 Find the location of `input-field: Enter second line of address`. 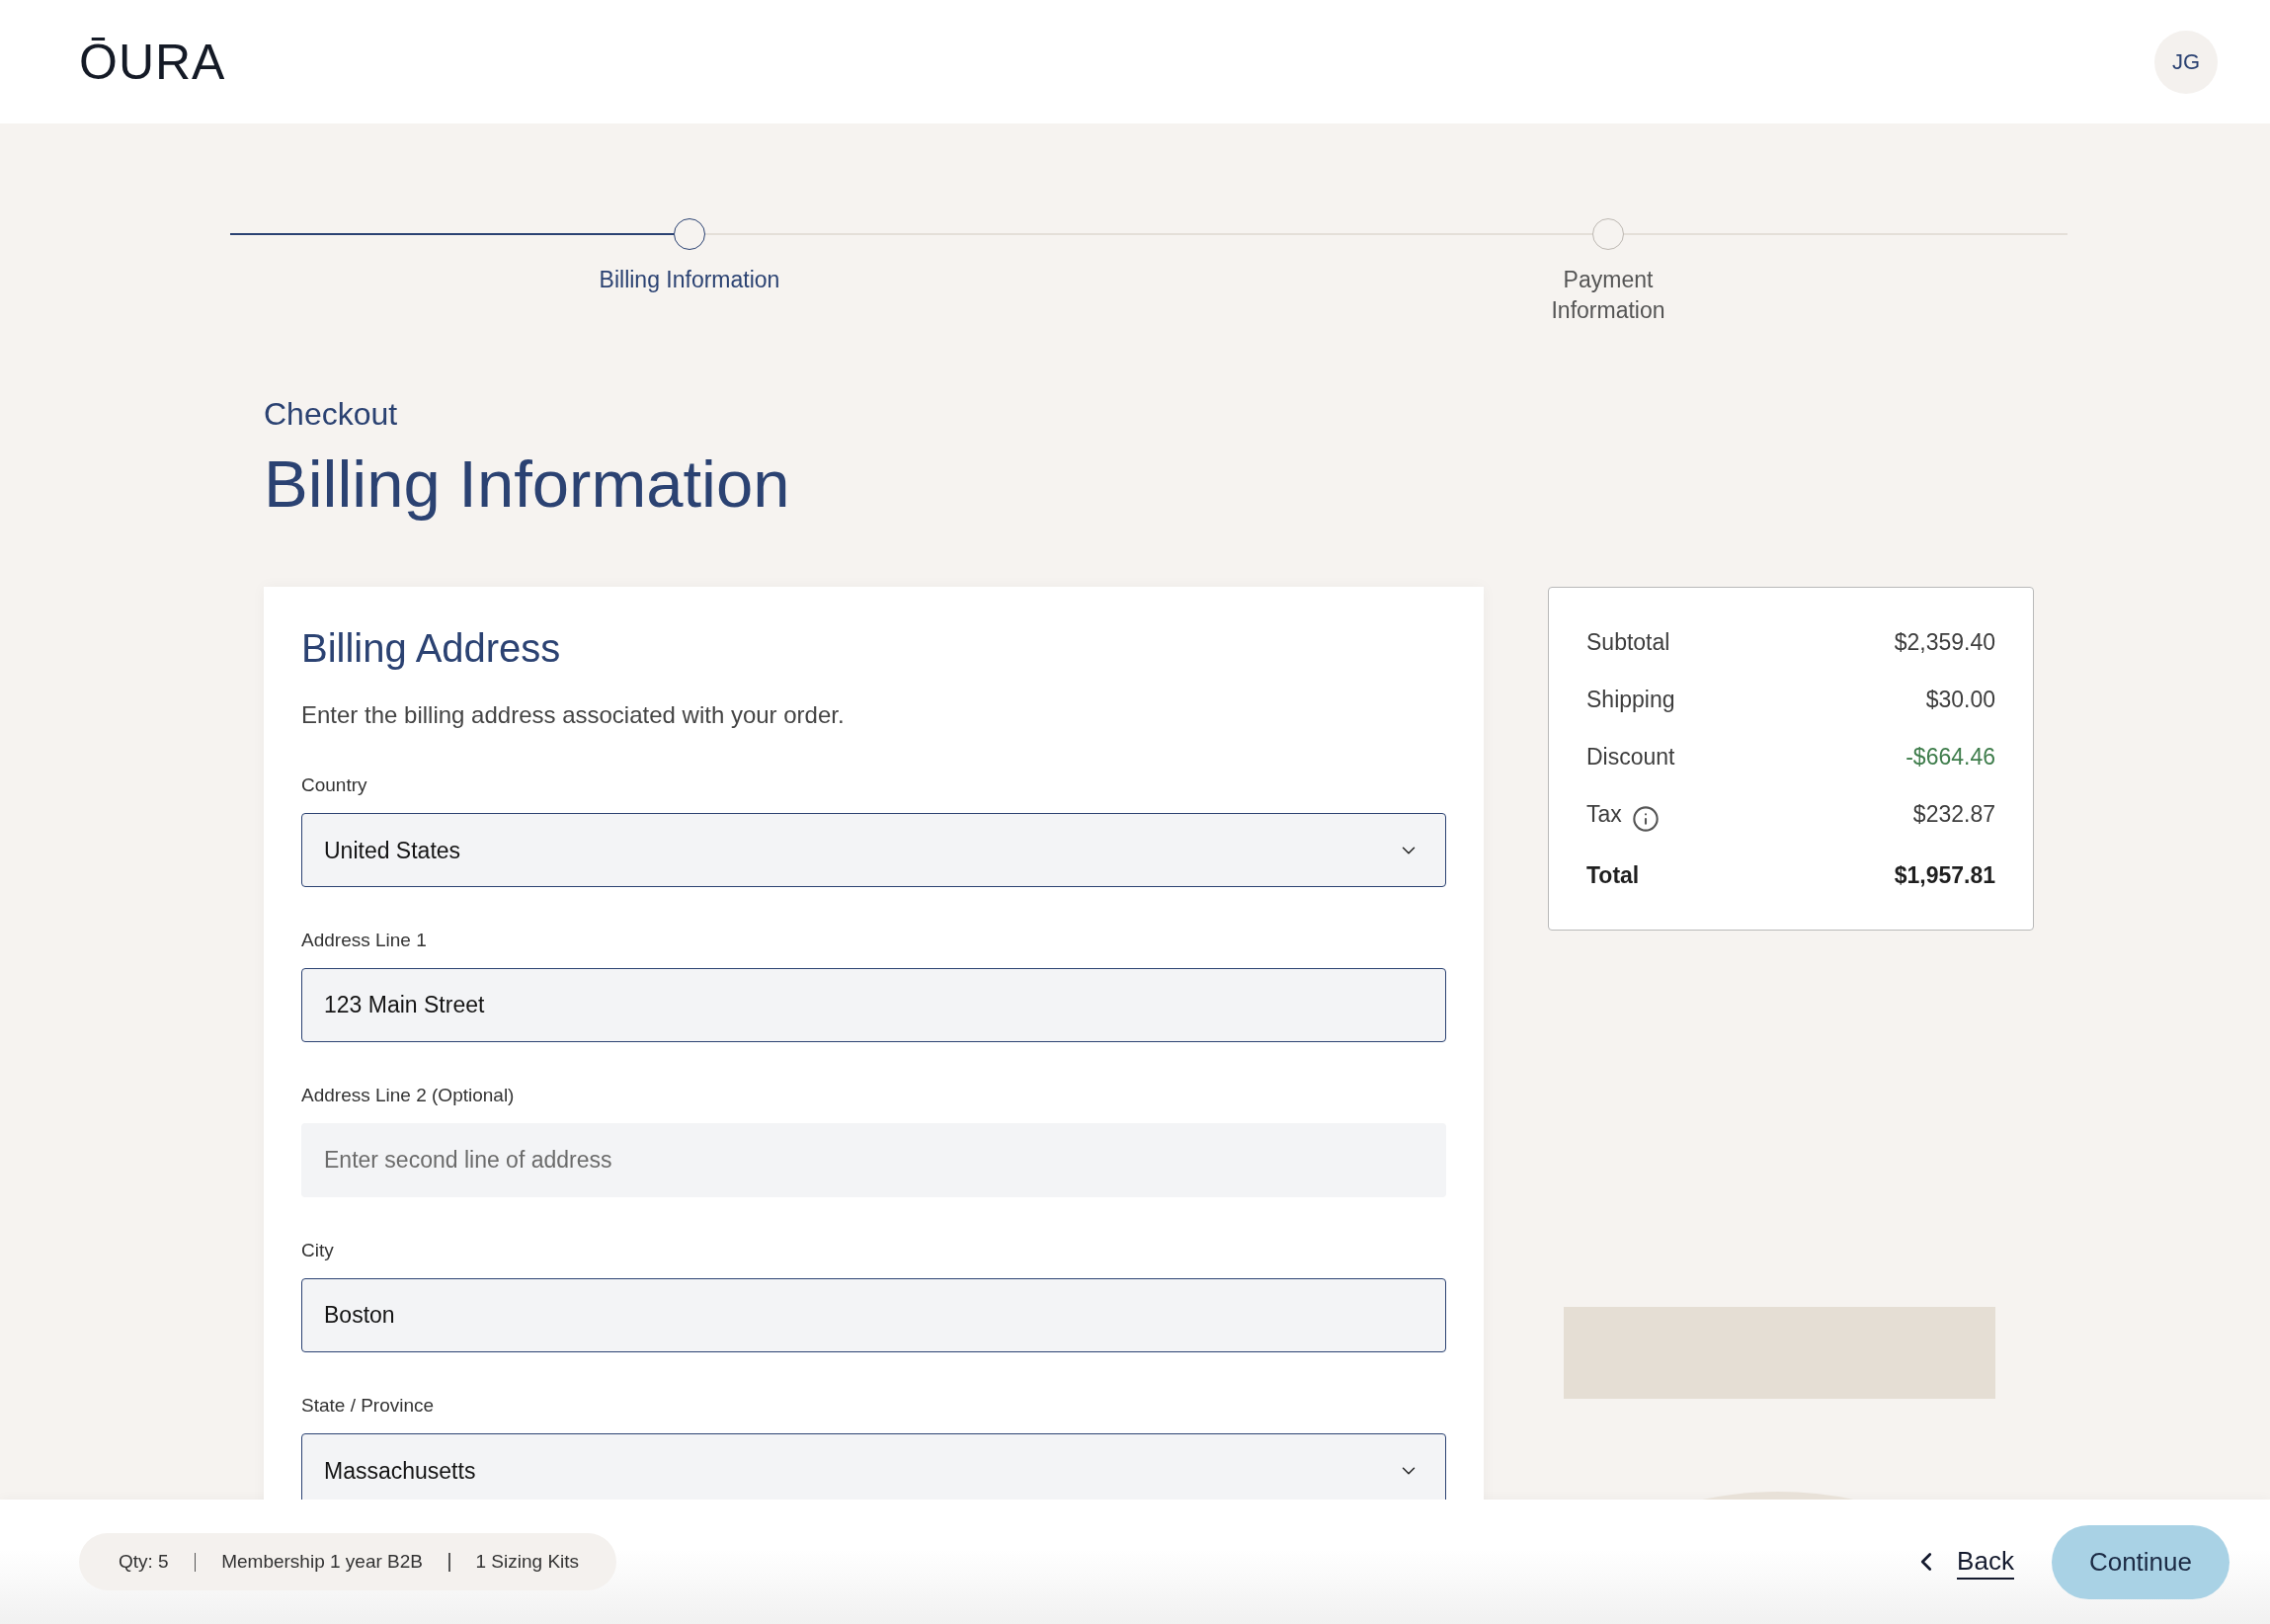

input-field: Enter second line of address is located at coordinates (873, 1160).